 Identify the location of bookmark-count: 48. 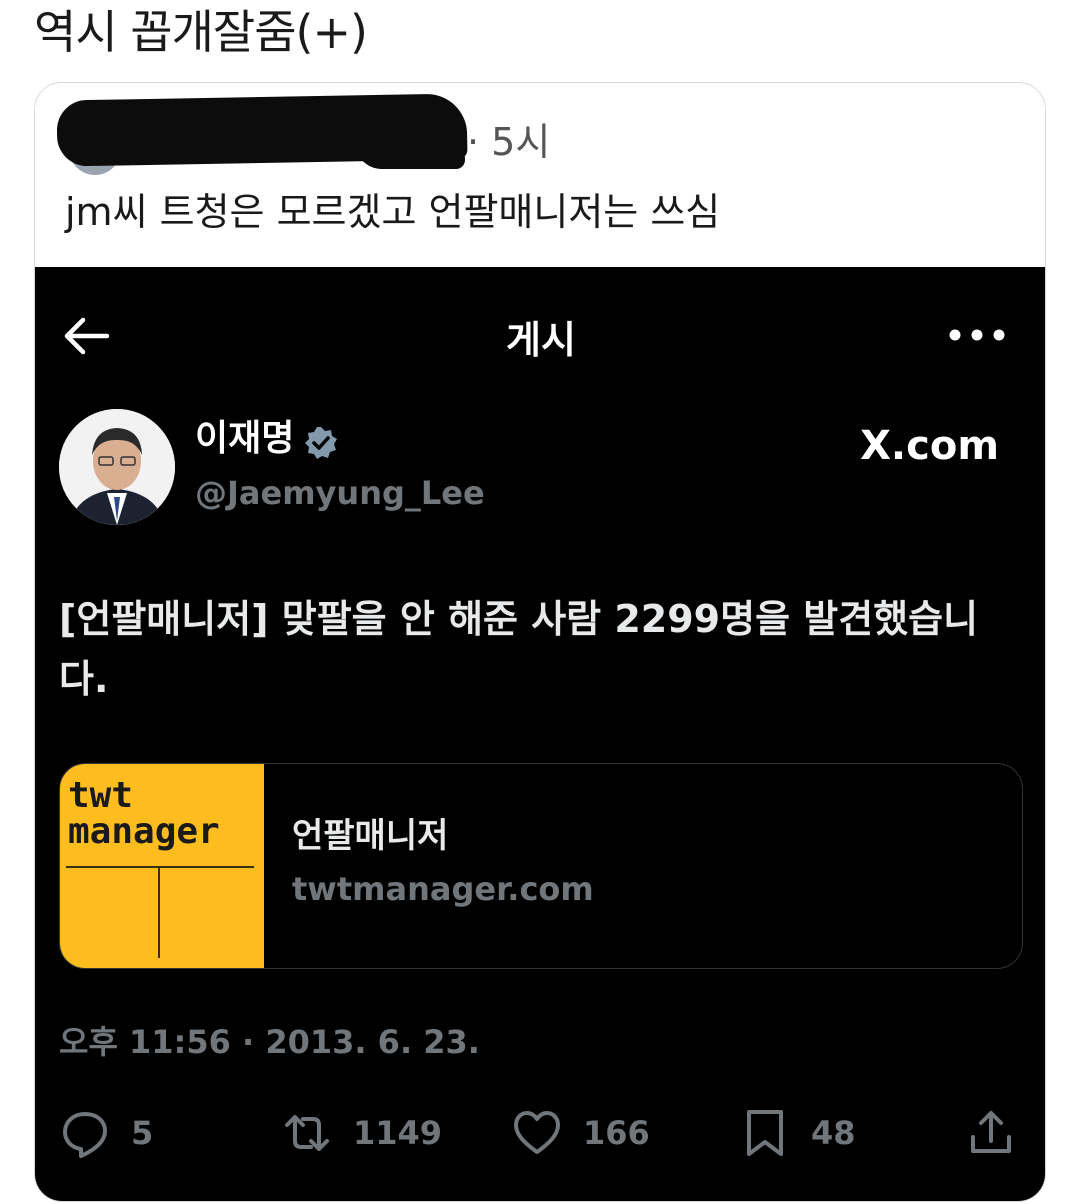
(833, 1133).